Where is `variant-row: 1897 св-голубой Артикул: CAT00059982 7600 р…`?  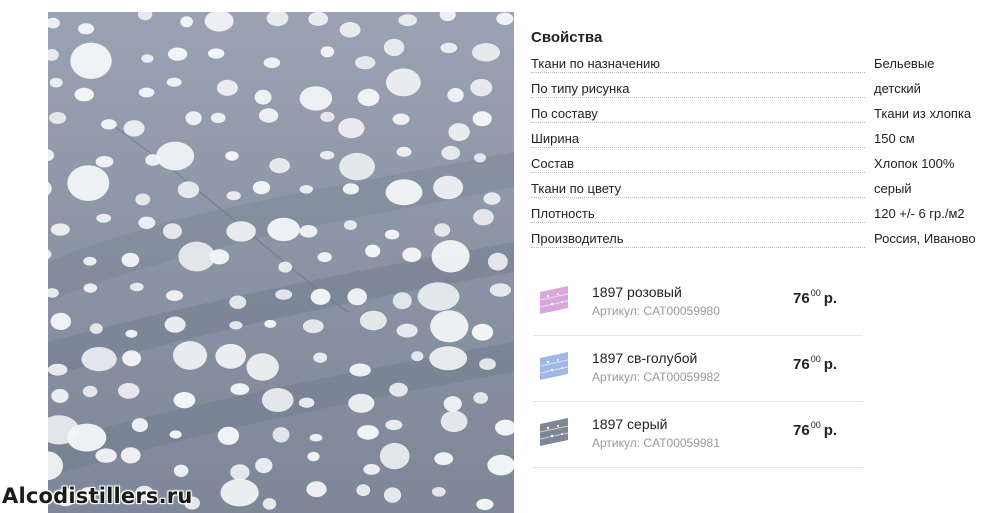
variant-row: 1897 св-голубой Артикул: CAT00059982 7600 р… is located at coordinates (698, 369).